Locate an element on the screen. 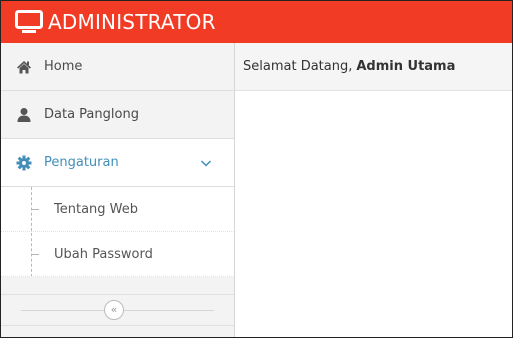 This screenshot has width=513, height=338. collapse-sidebar-button: « is located at coordinates (114, 310).